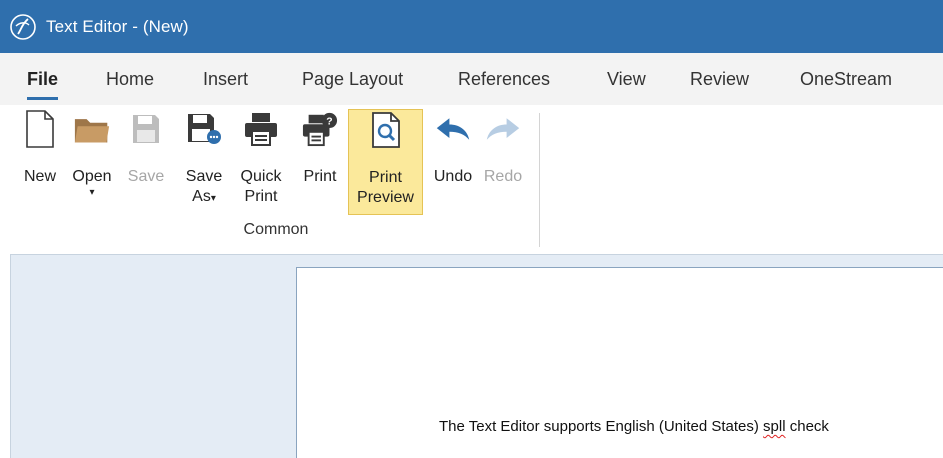 This screenshot has width=943, height=458. What do you see at coordinates (504, 79) in the screenshot?
I see `tab-references: References` at bounding box center [504, 79].